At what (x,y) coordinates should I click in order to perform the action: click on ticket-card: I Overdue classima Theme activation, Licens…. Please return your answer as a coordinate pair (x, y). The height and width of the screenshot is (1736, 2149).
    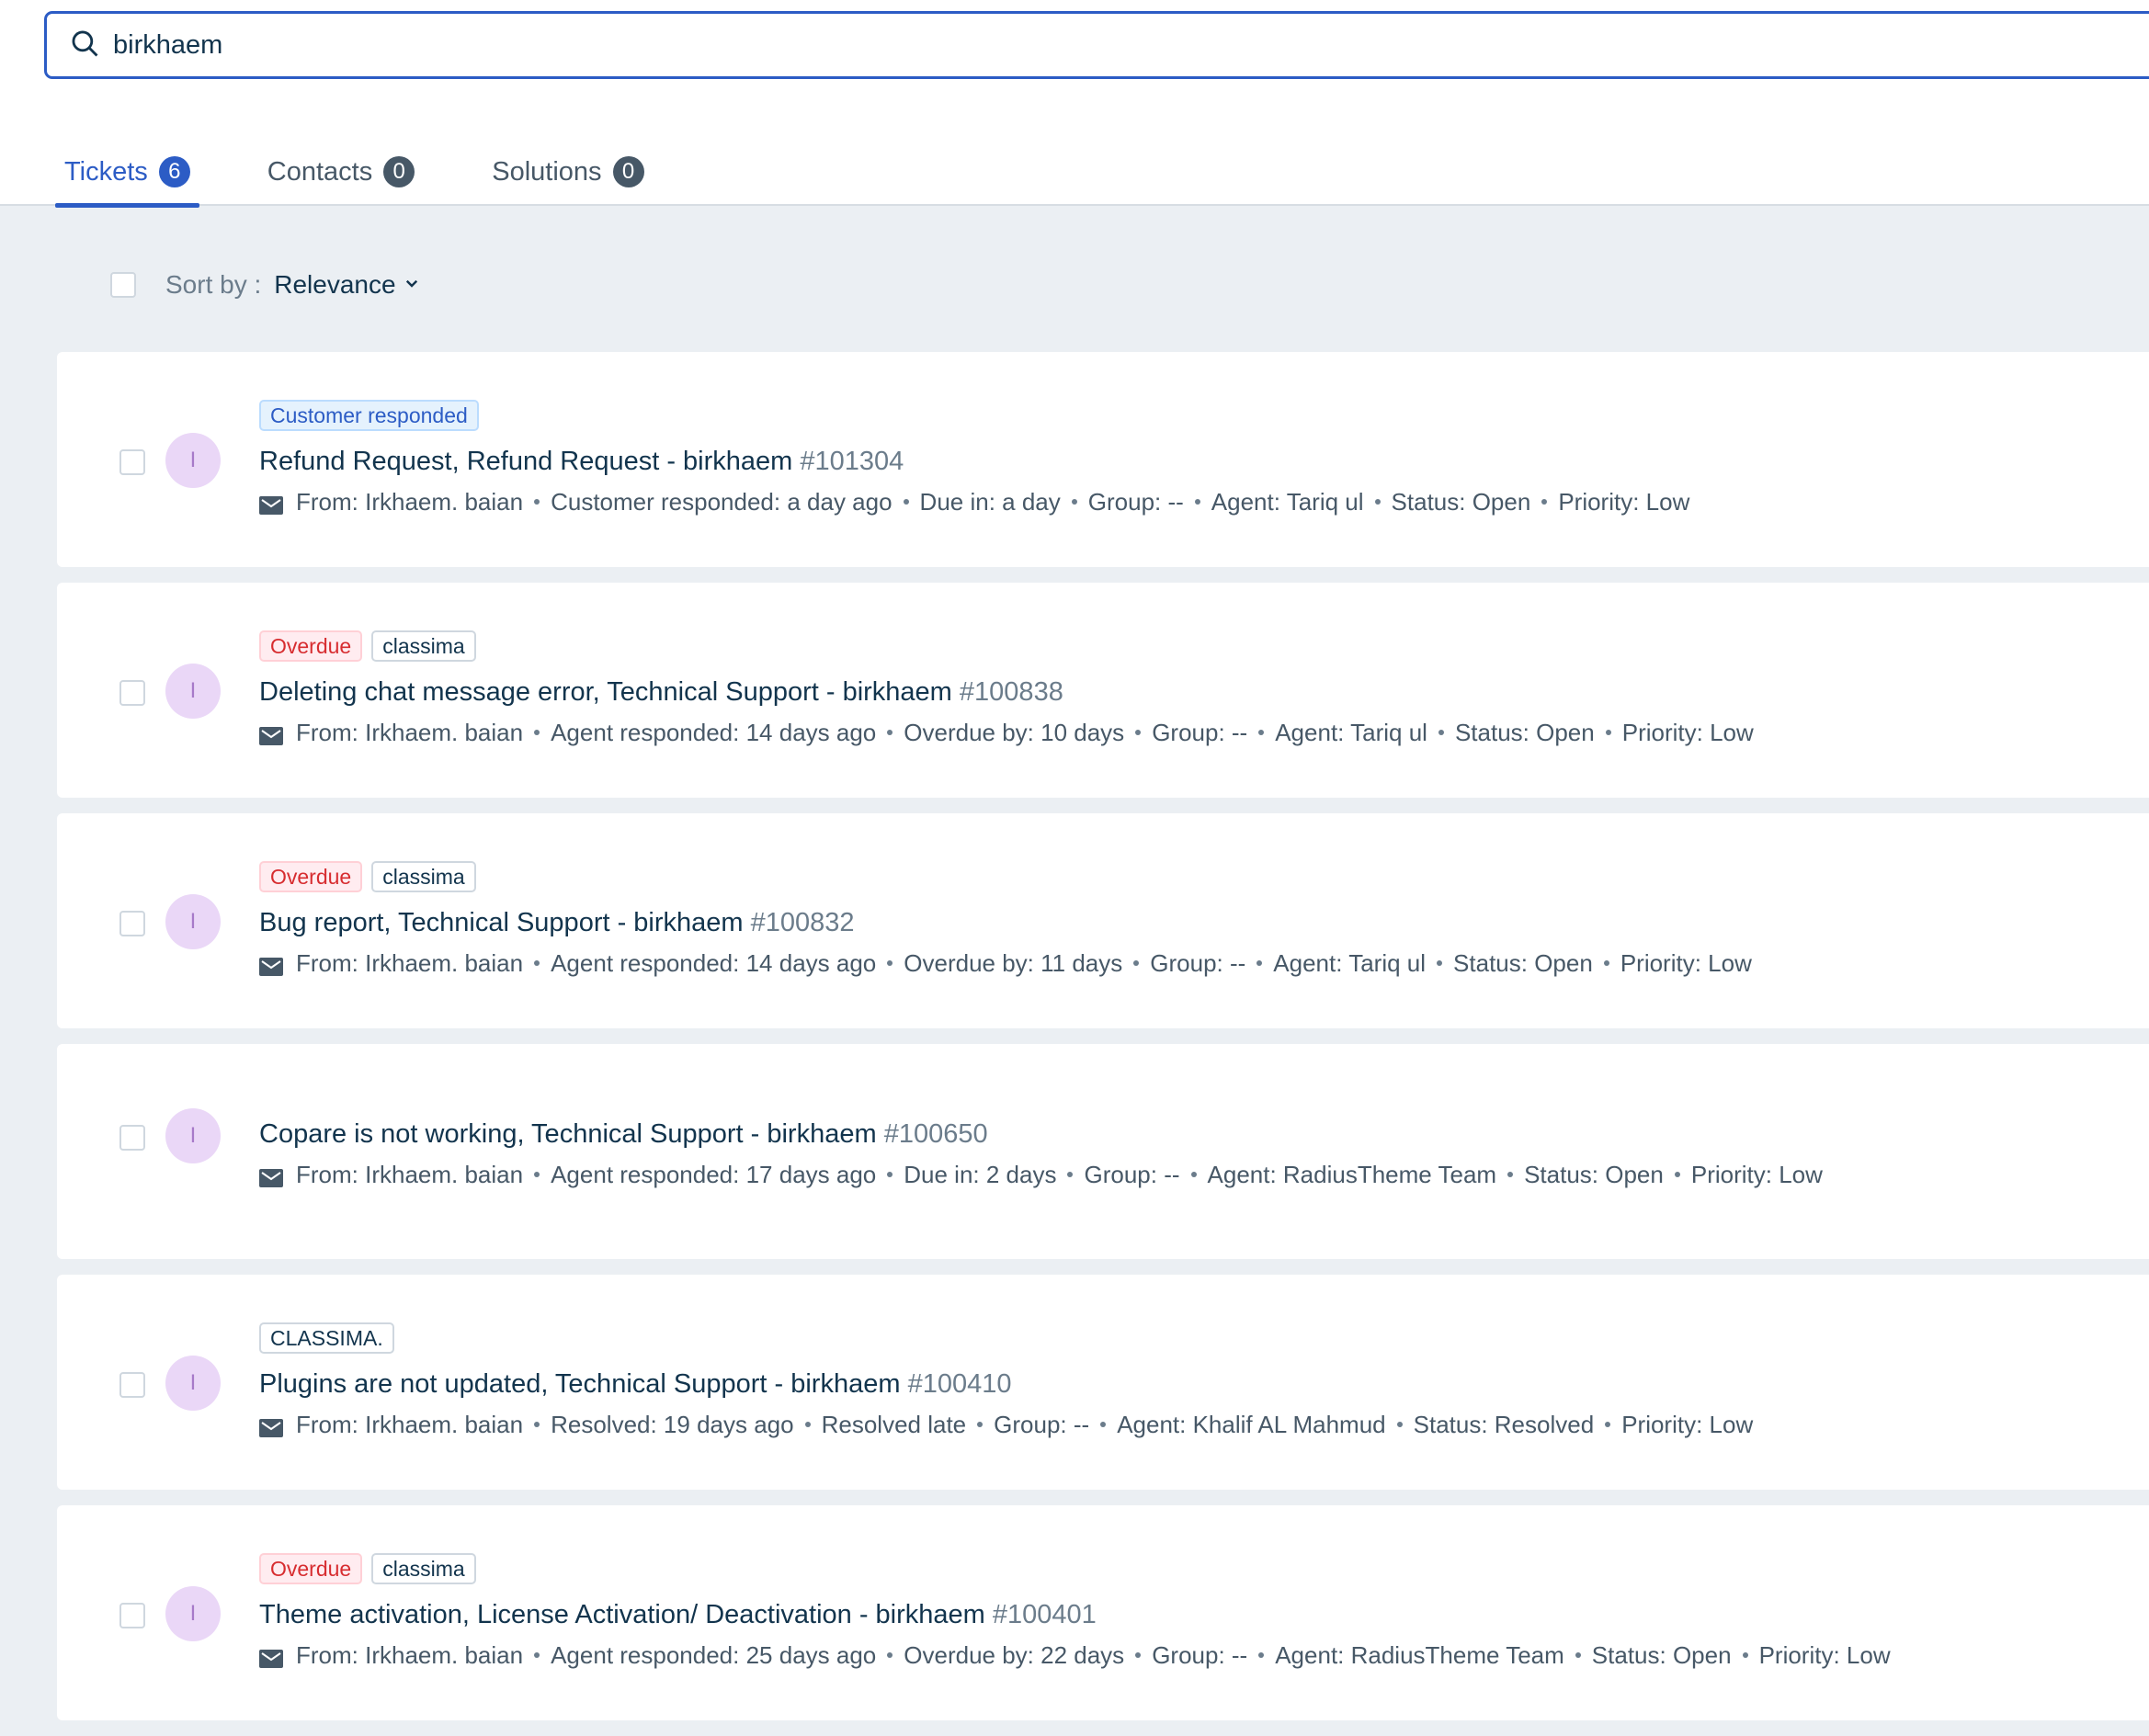
    Looking at the image, I should click on (1103, 1612).